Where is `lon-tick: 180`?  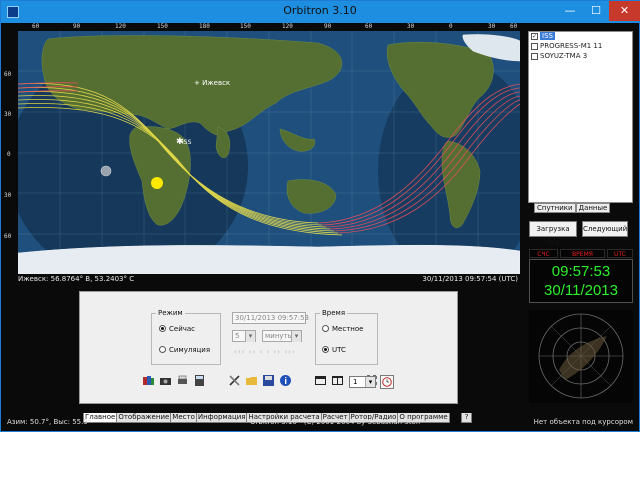 lon-tick: 180 is located at coordinates (204, 26).